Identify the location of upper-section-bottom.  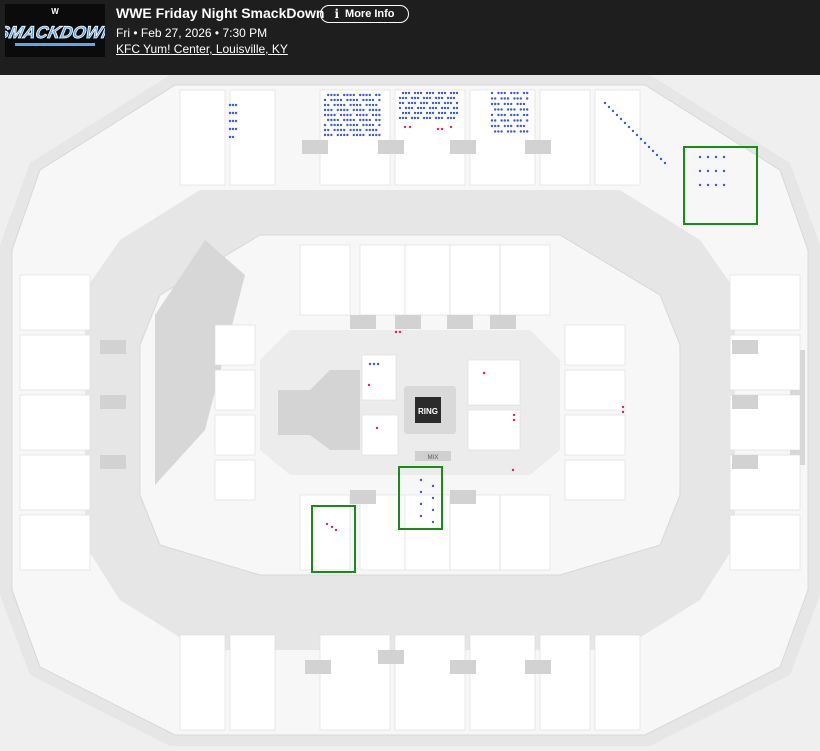
(565, 682).